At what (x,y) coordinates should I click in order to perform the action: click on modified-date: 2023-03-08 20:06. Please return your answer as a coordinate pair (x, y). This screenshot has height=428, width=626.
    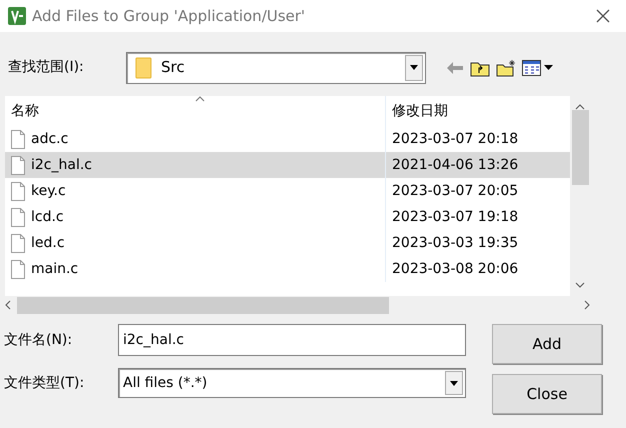
    Looking at the image, I should click on (455, 269).